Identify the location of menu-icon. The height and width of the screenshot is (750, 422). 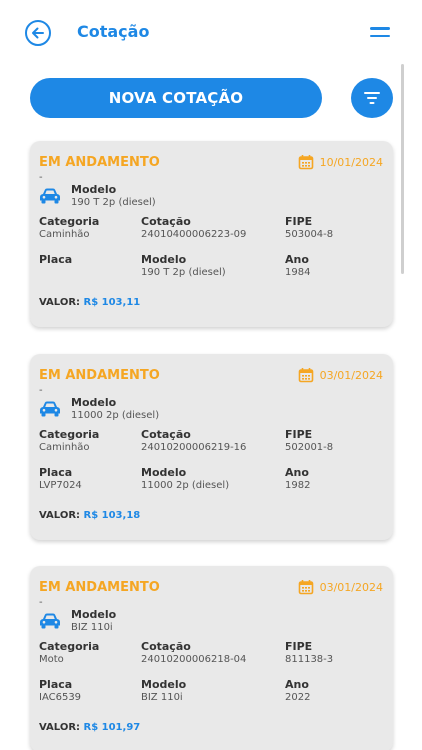
(380, 28).